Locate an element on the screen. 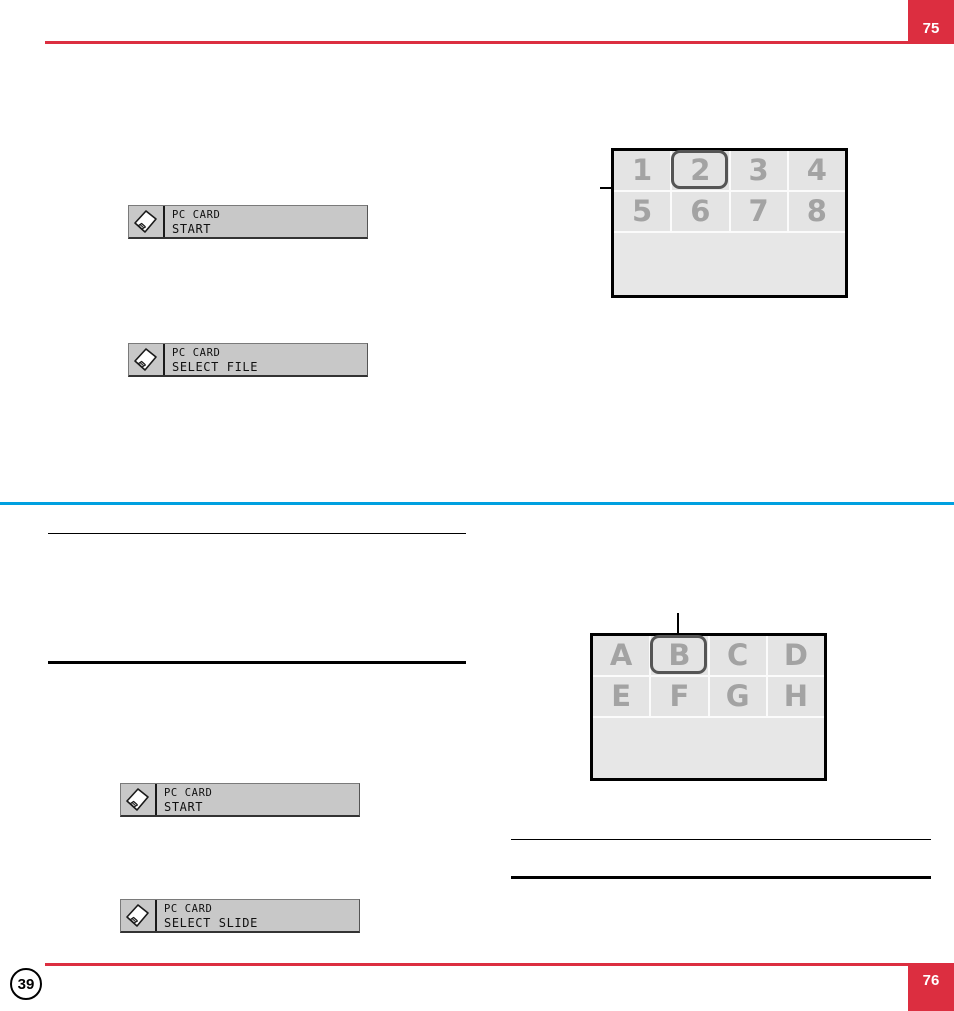 This screenshot has height=1011, width=954. rule-right-thick is located at coordinates (721, 877).